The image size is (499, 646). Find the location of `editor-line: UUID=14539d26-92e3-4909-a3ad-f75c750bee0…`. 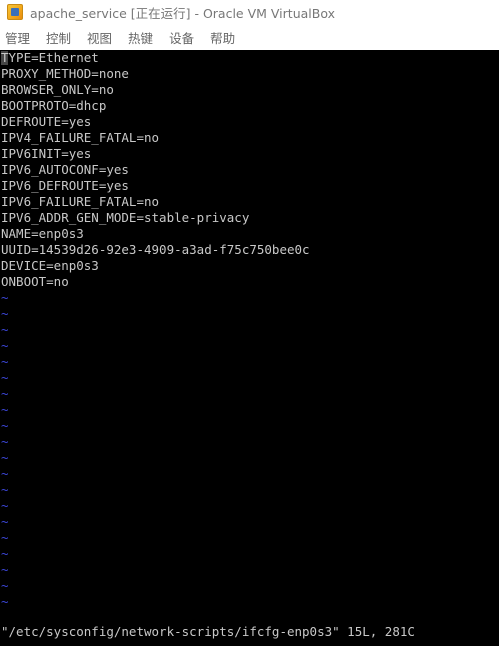

editor-line: UUID=14539d26-92e3-4909-a3ad-f75c750bee0… is located at coordinates (155, 249).